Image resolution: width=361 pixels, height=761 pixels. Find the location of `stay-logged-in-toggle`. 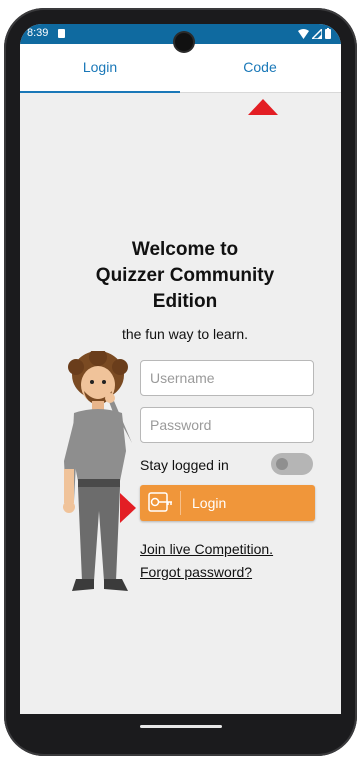

stay-logged-in-toggle is located at coordinates (292, 464).